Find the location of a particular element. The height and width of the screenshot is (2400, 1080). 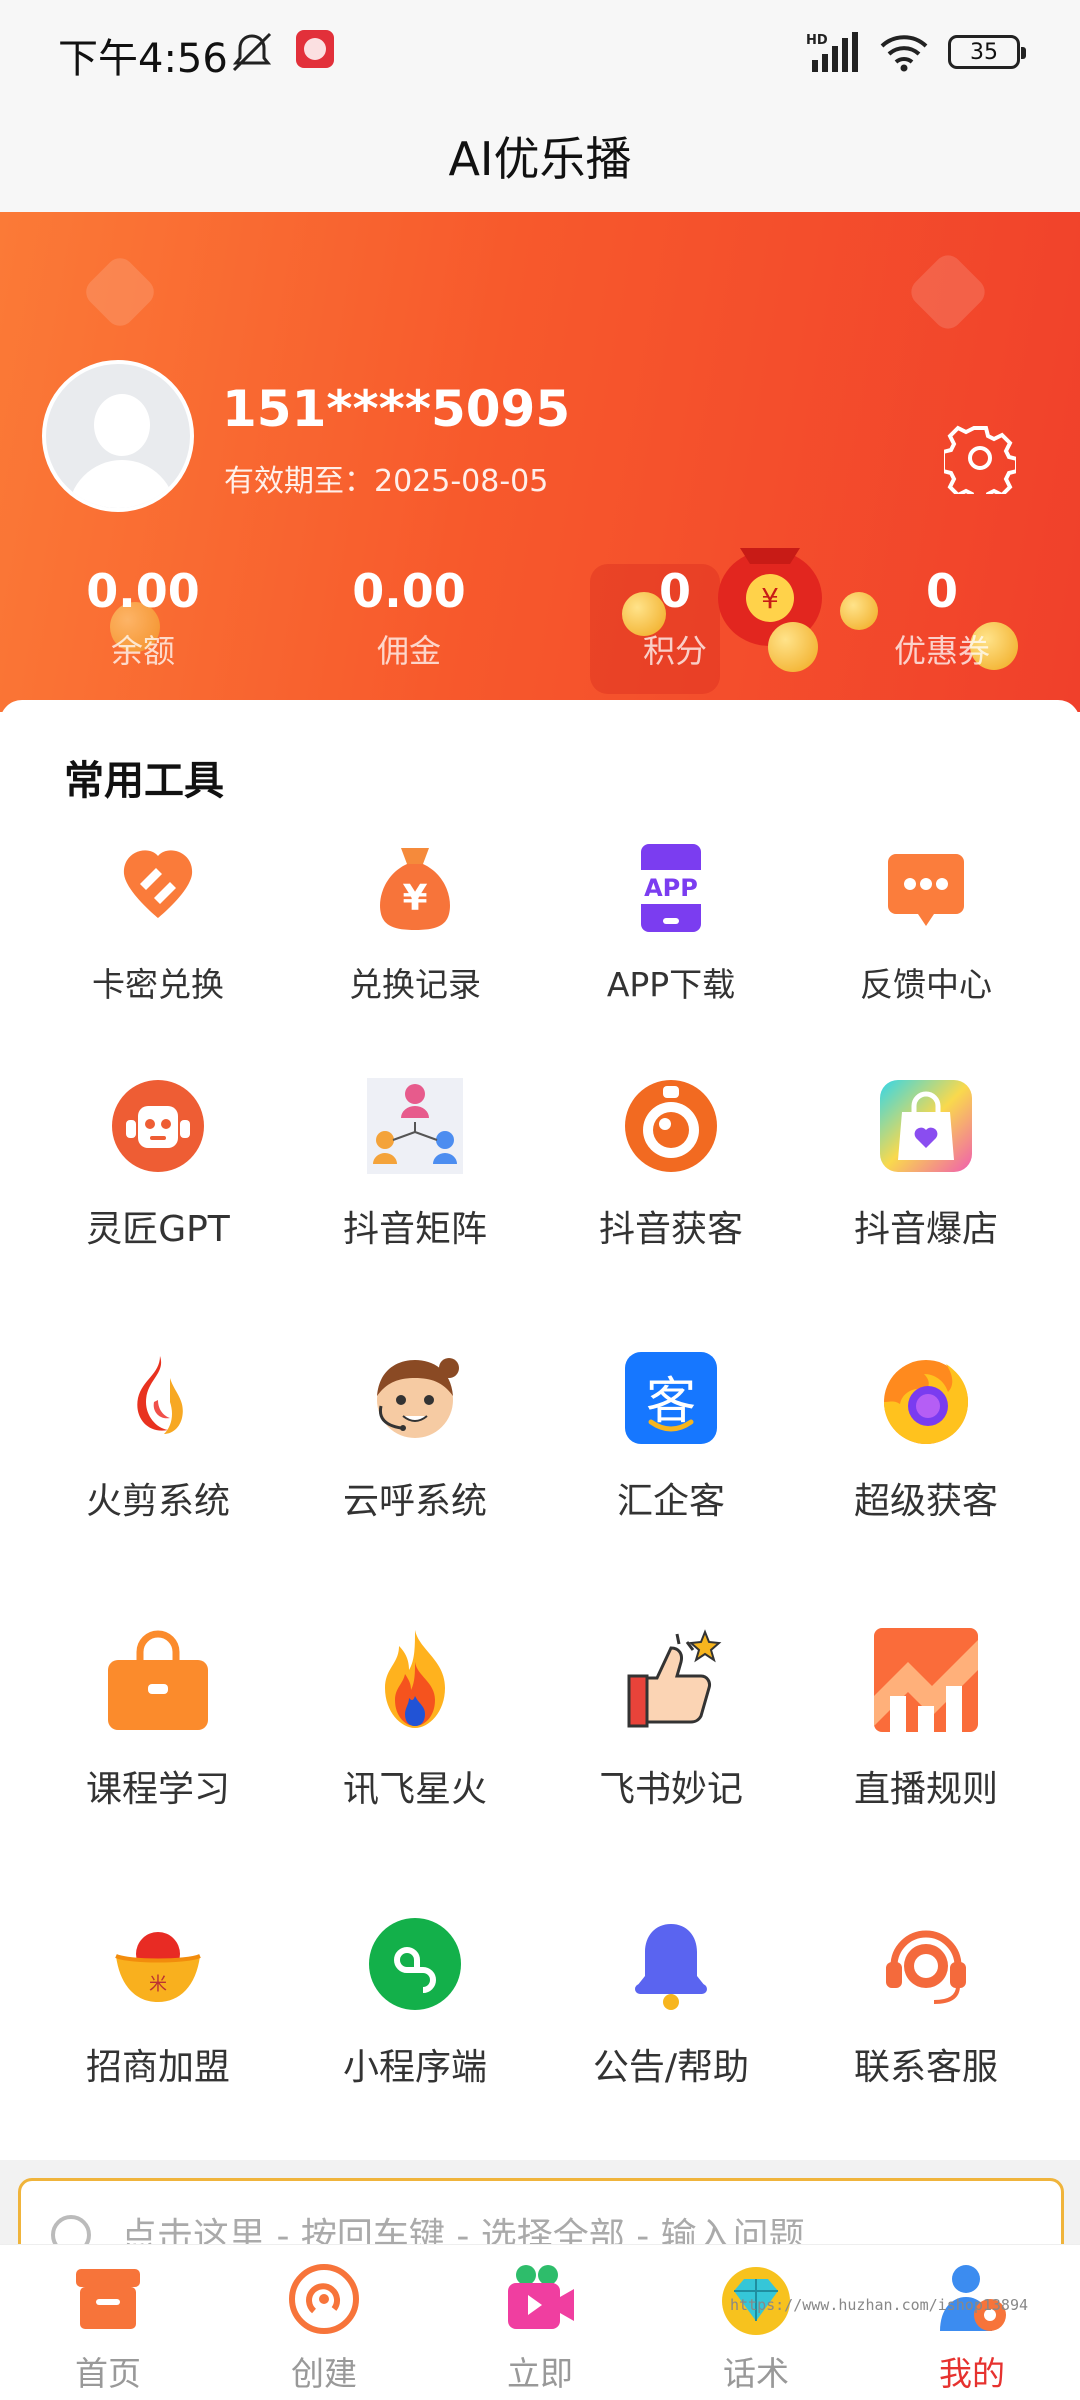

avatar-head is located at coordinates (122, 425).